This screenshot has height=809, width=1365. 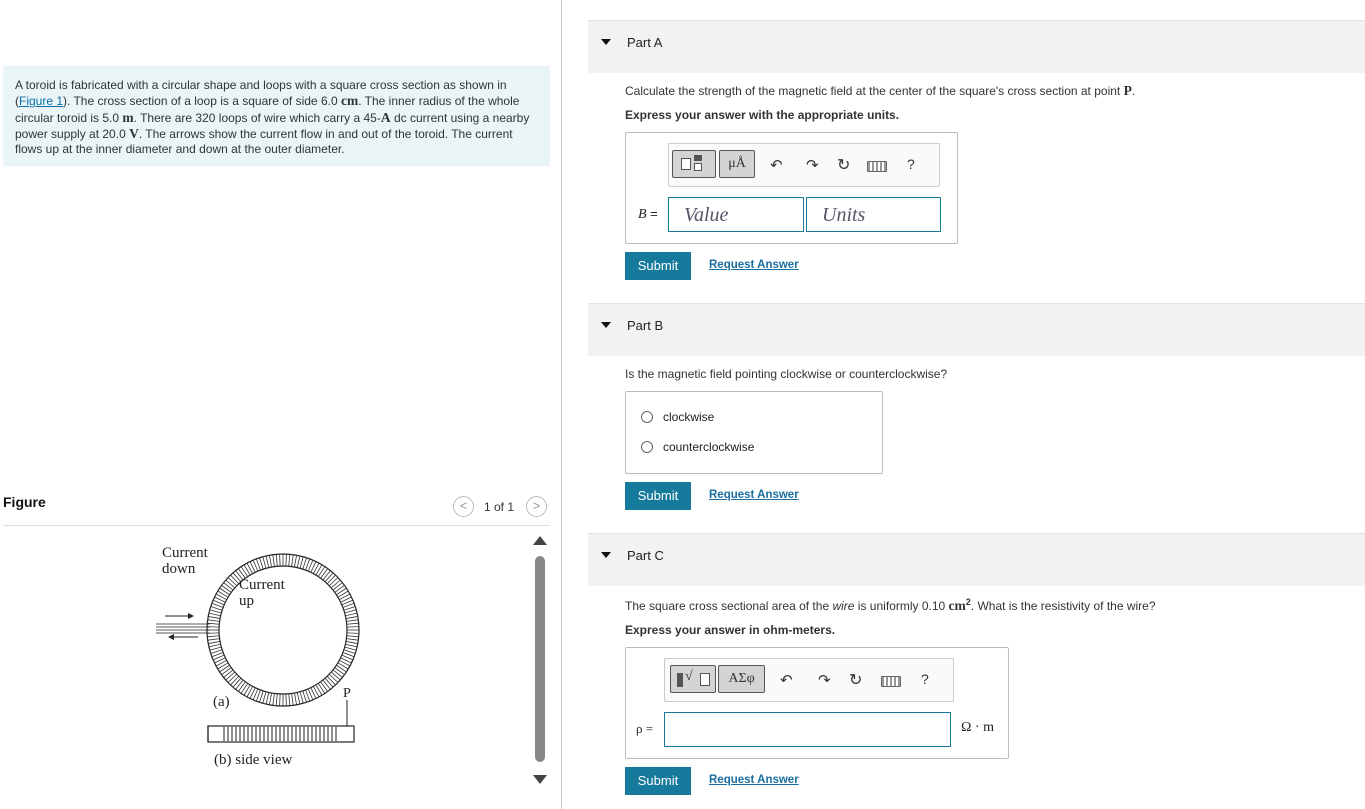 What do you see at coordinates (736, 214) in the screenshot?
I see `b-value-input: Value` at bounding box center [736, 214].